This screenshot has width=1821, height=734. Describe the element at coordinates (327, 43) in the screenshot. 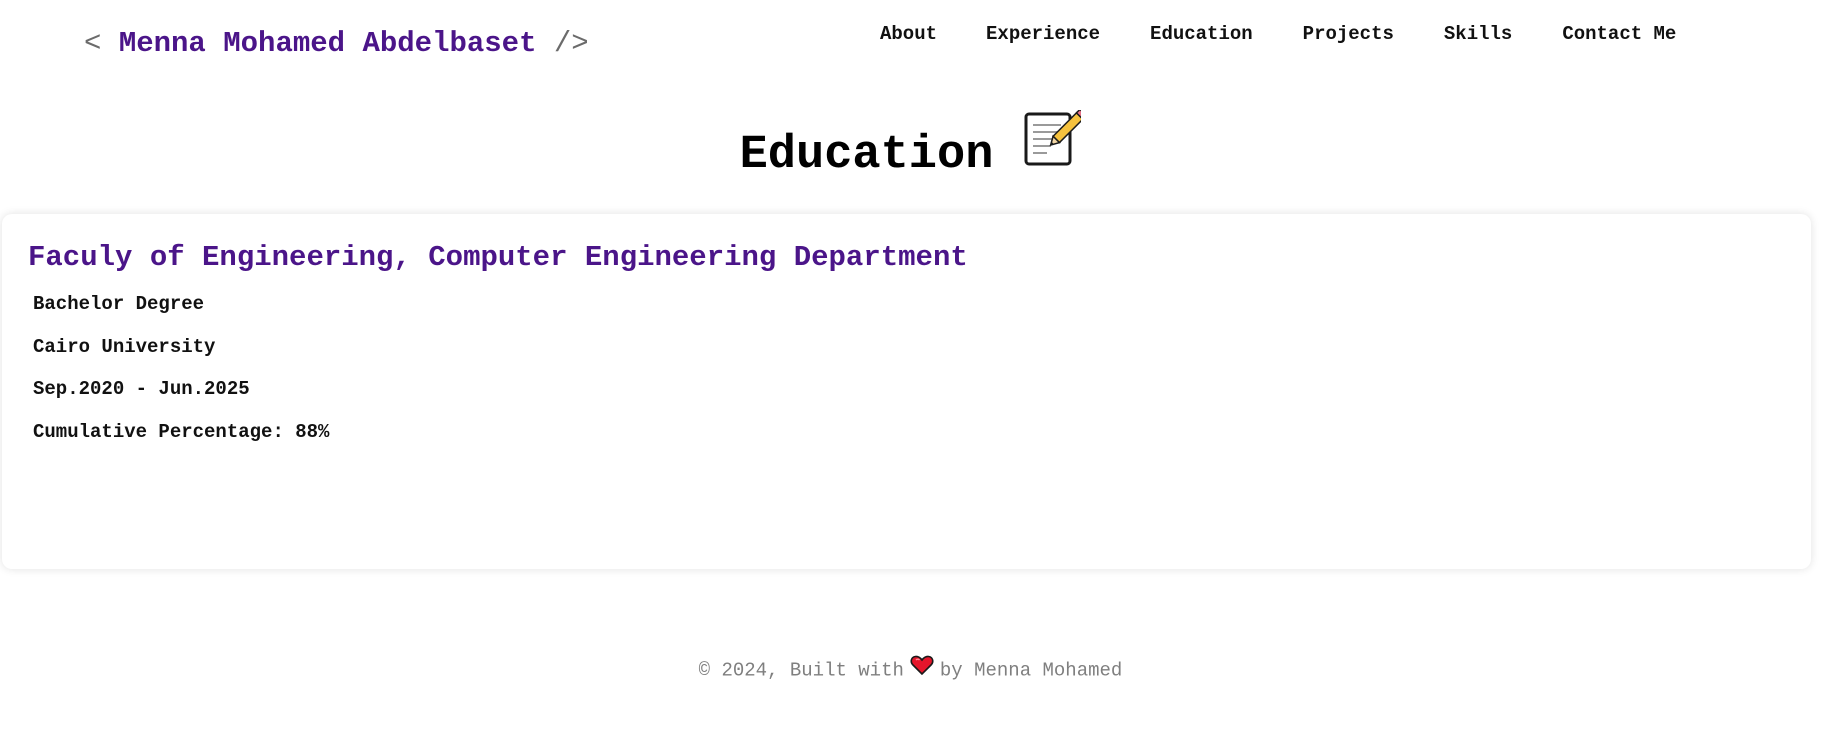

I see `brand-name: Menna Mohamed Abdelbaset` at that location.